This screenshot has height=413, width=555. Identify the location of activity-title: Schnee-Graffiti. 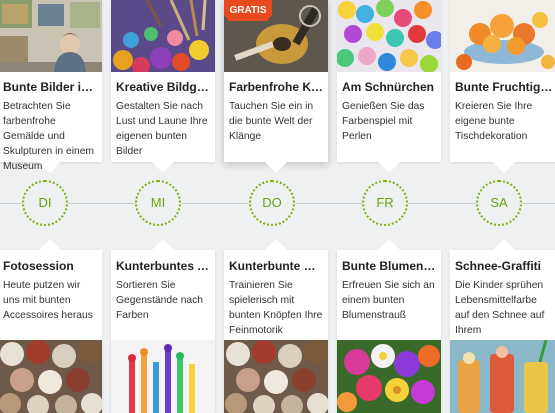
(498, 266).